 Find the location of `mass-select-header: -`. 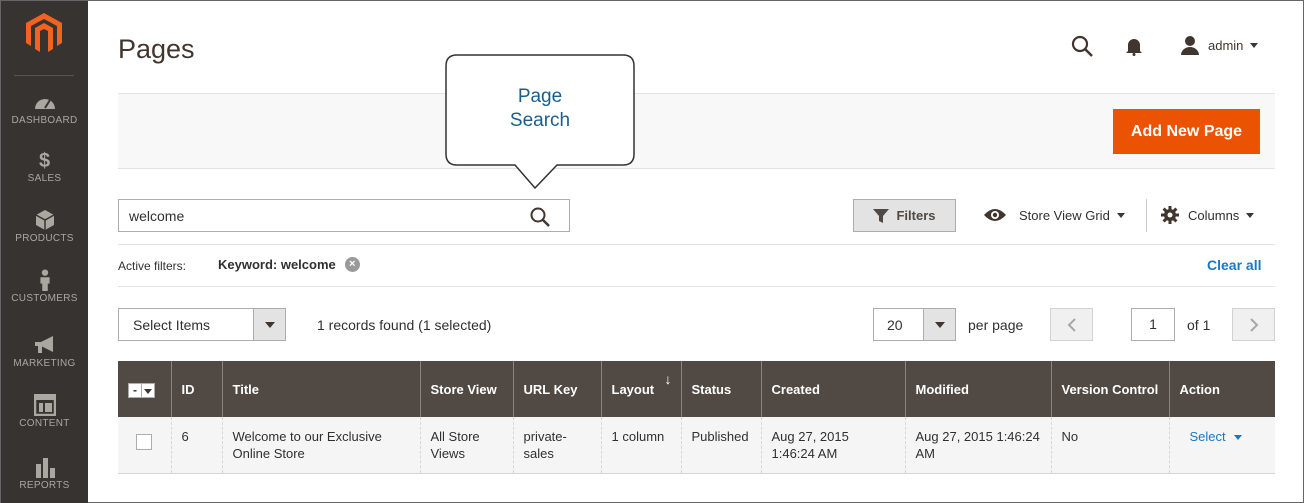

mass-select-header: - is located at coordinates (144, 389).